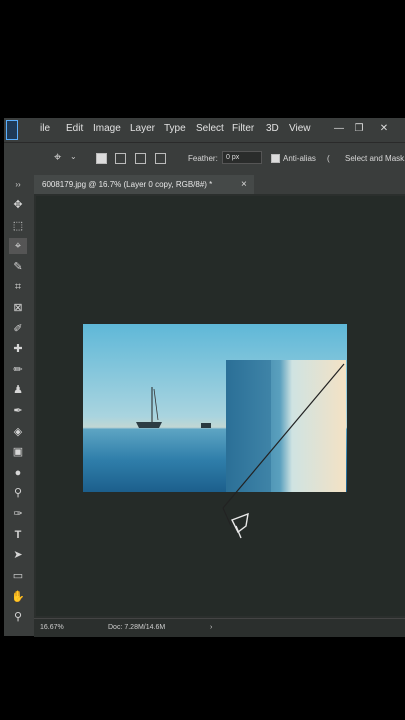 This screenshot has width=405, height=720. What do you see at coordinates (286, 426) in the screenshot?
I see `rotated-layer-copy` at bounding box center [286, 426].